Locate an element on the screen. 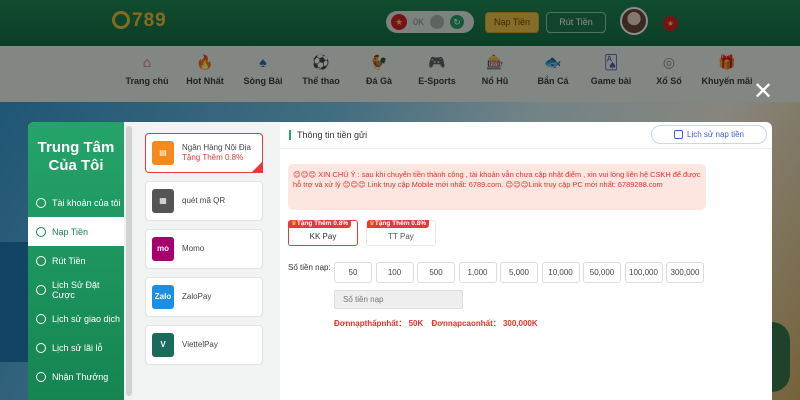 This screenshot has width=800, height=400. scrollbar is located at coordinates (129, 261).